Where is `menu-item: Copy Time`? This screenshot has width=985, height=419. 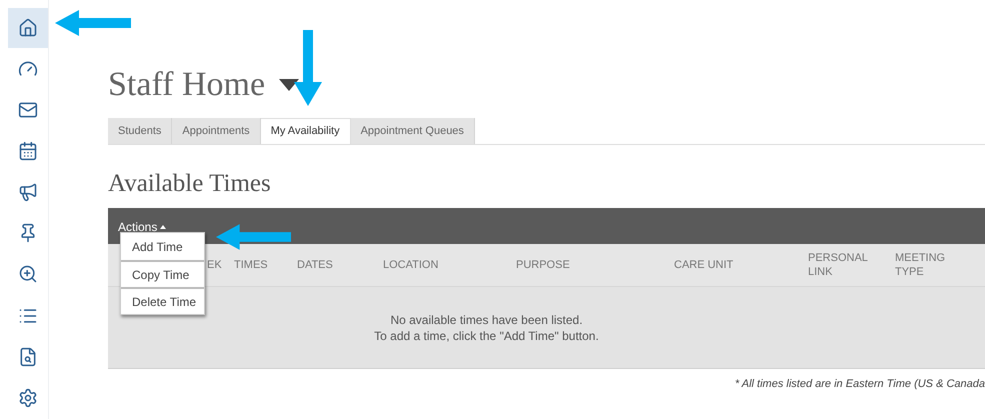 menu-item: Copy Time is located at coordinates (162, 273).